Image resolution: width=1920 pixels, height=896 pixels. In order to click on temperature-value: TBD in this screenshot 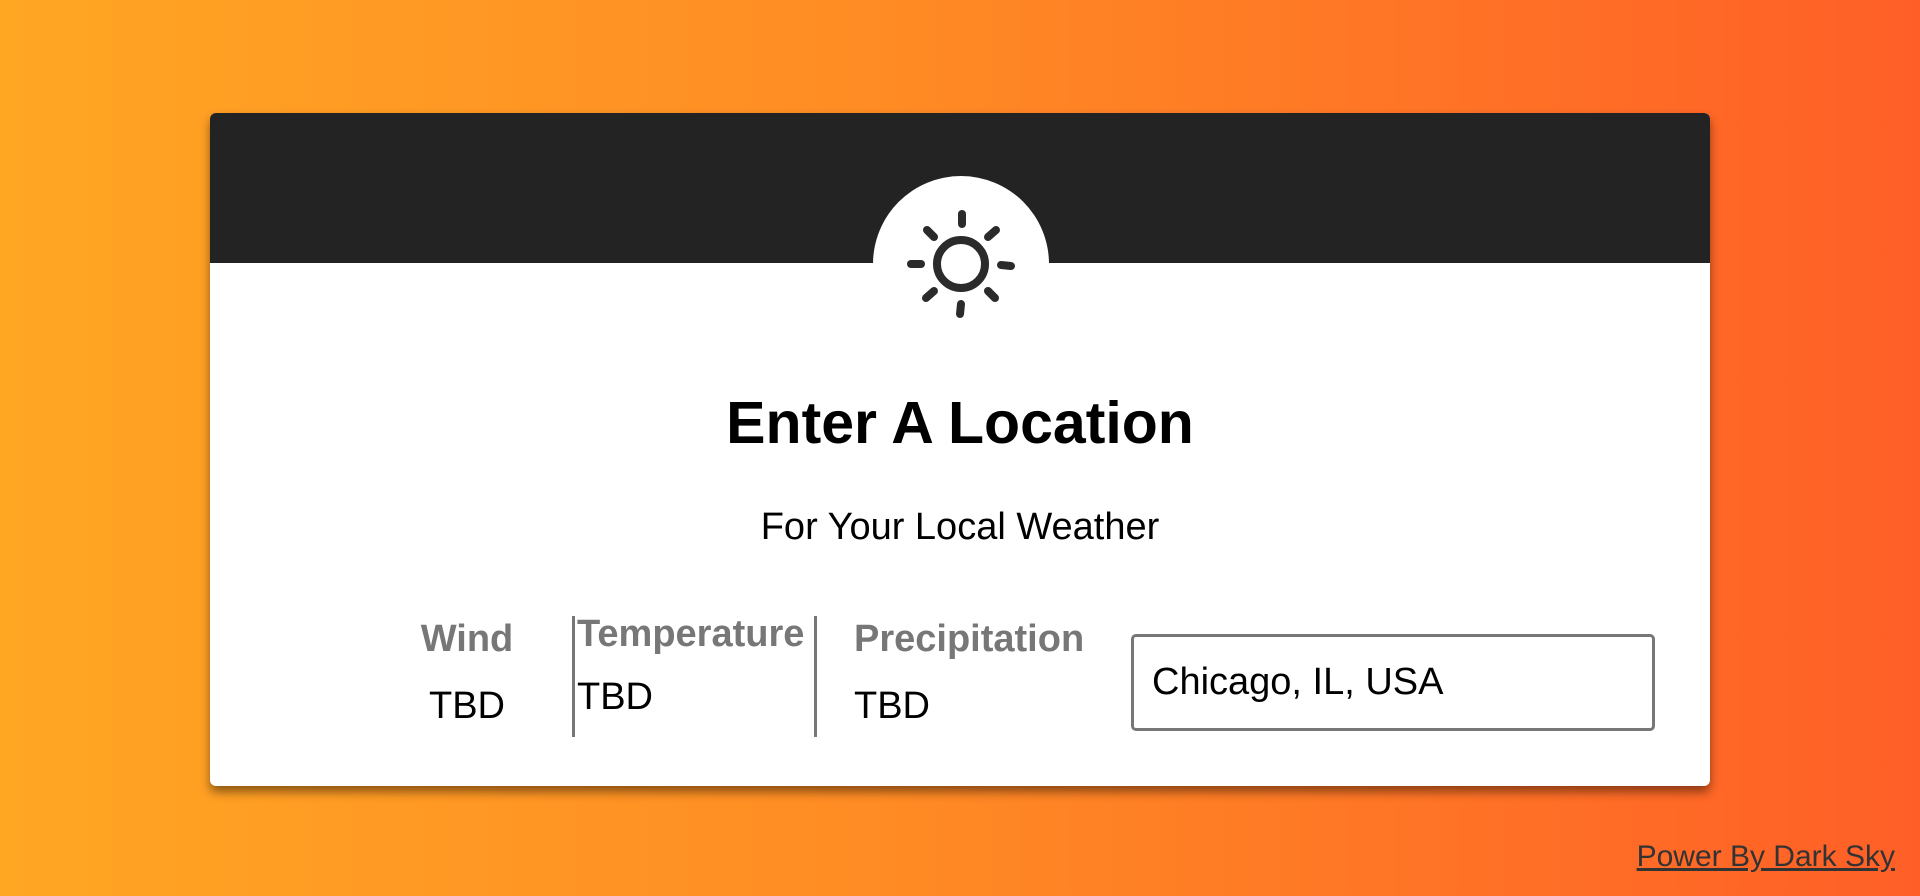, I will do `click(615, 697)`.